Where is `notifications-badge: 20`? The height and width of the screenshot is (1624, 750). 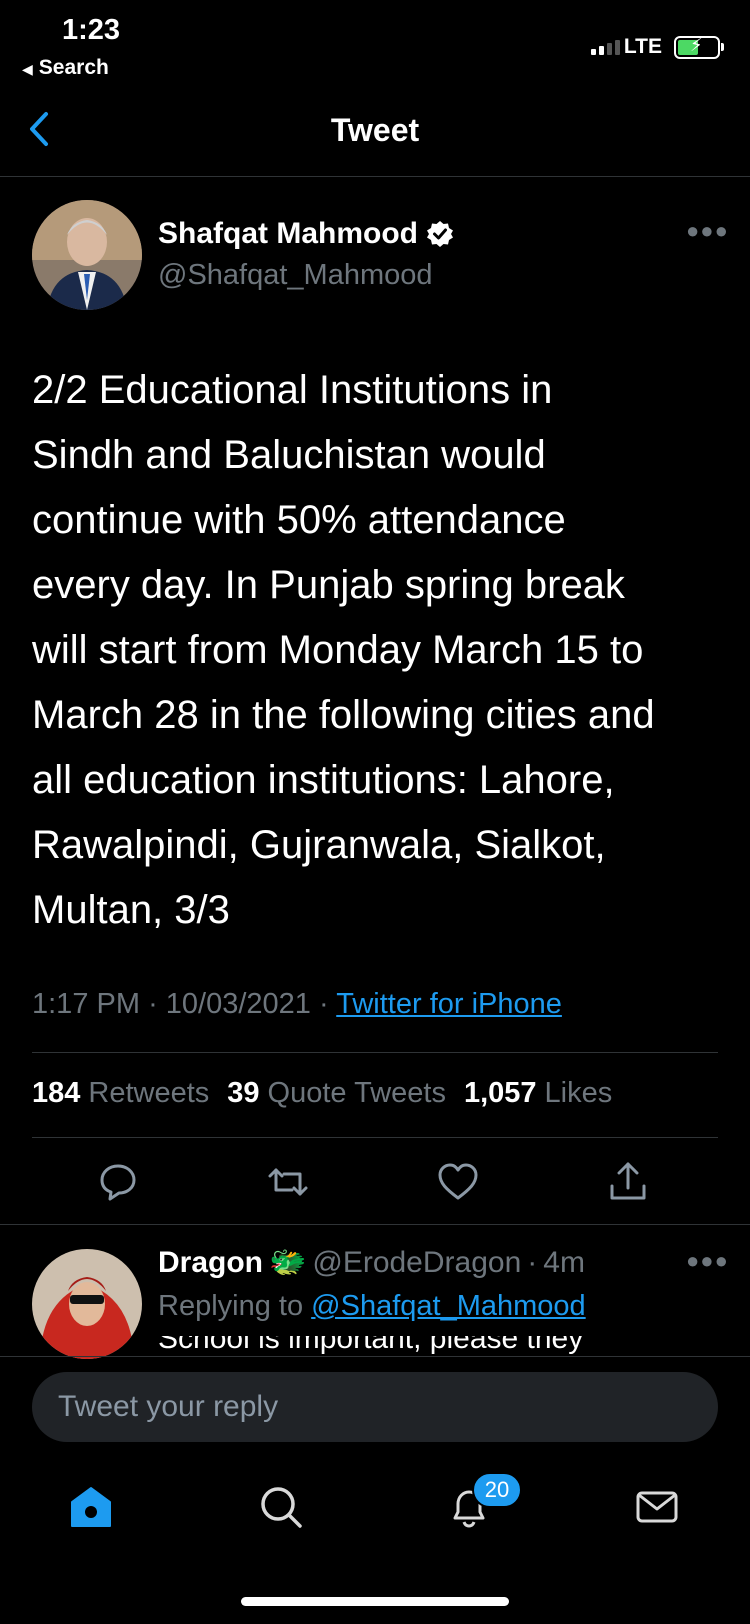 notifications-badge: 20 is located at coordinates (497, 1490).